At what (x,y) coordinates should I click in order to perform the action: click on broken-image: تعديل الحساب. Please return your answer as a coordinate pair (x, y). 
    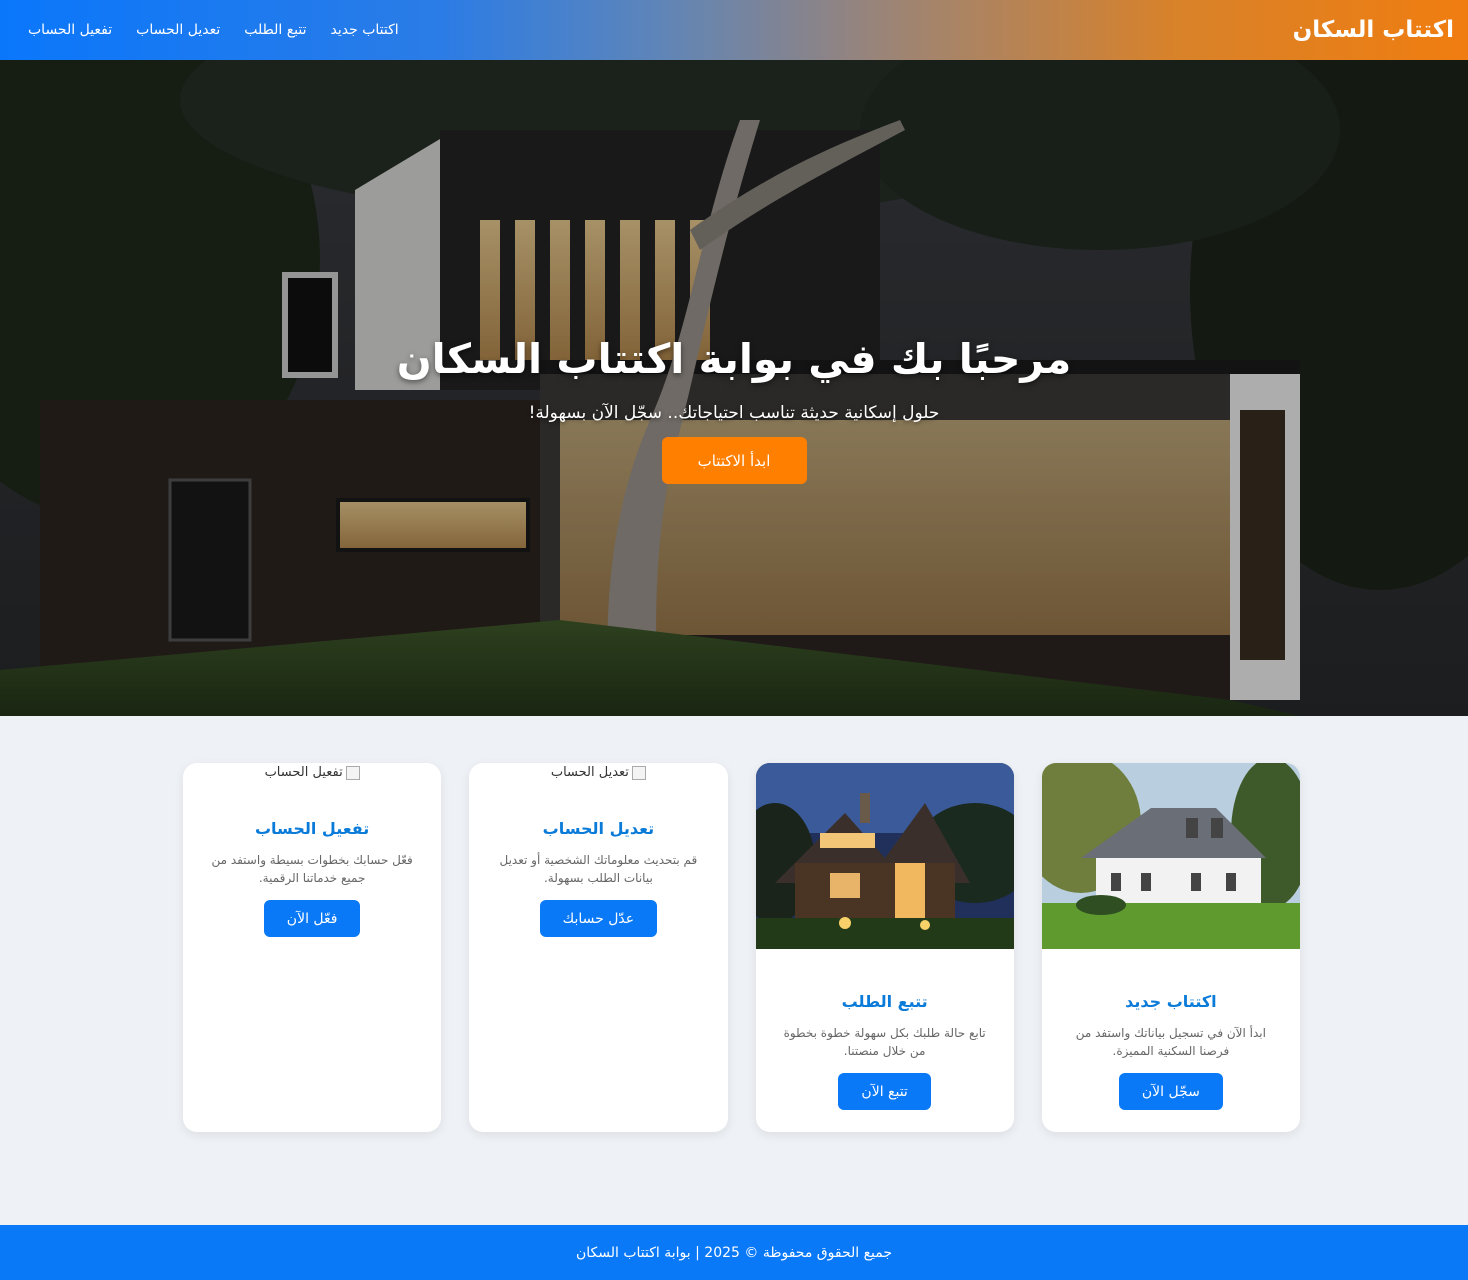
    Looking at the image, I should click on (598, 786).